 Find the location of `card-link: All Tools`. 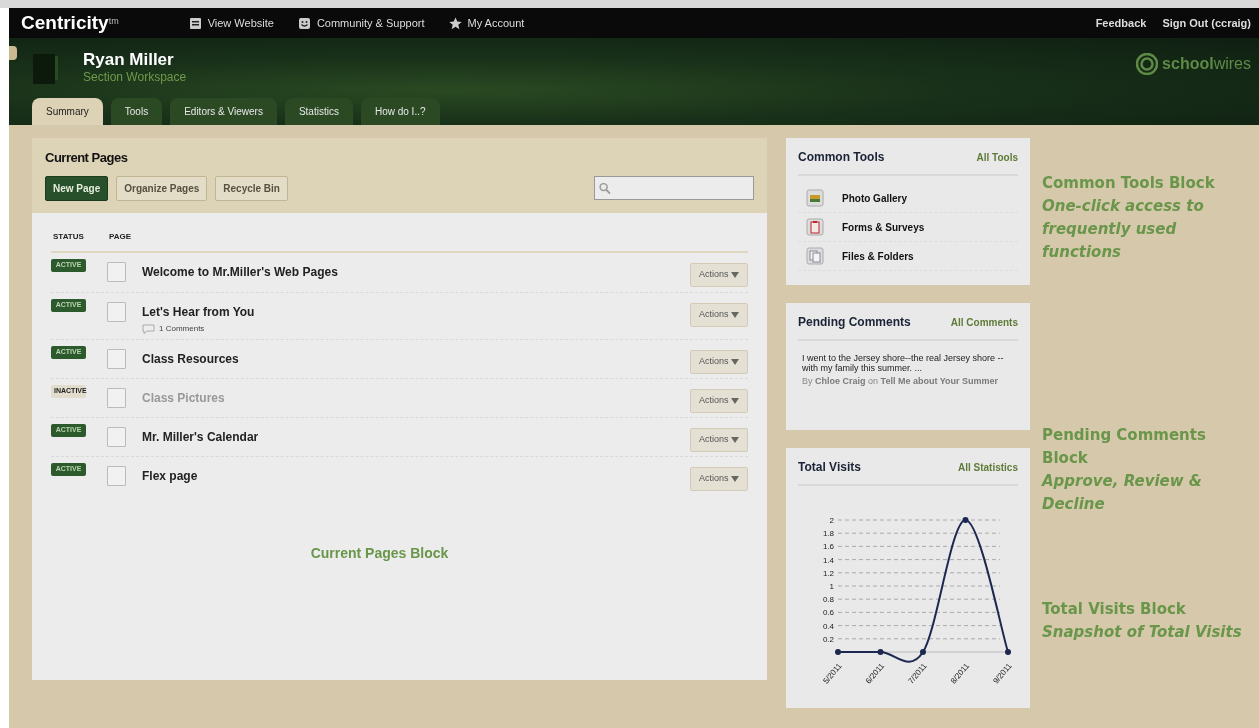

card-link: All Tools is located at coordinates (997, 157).